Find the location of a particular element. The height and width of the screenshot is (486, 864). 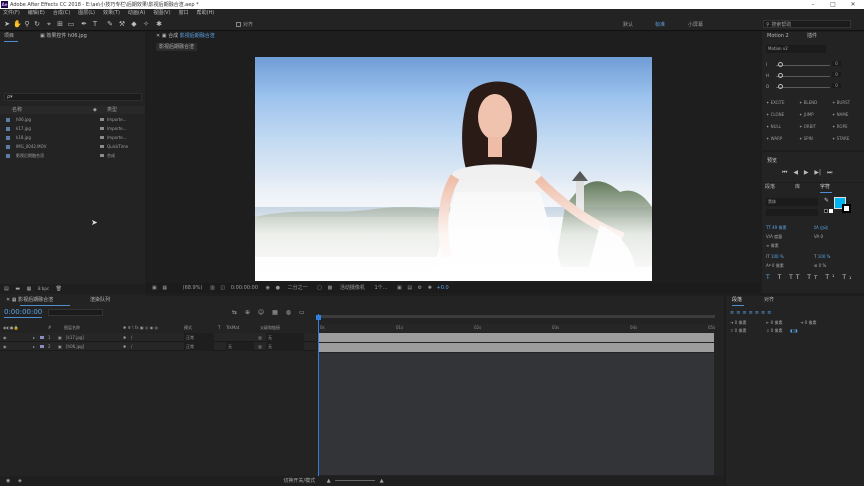

puppet-tool-icon: ✱ is located at coordinates (159, 24).